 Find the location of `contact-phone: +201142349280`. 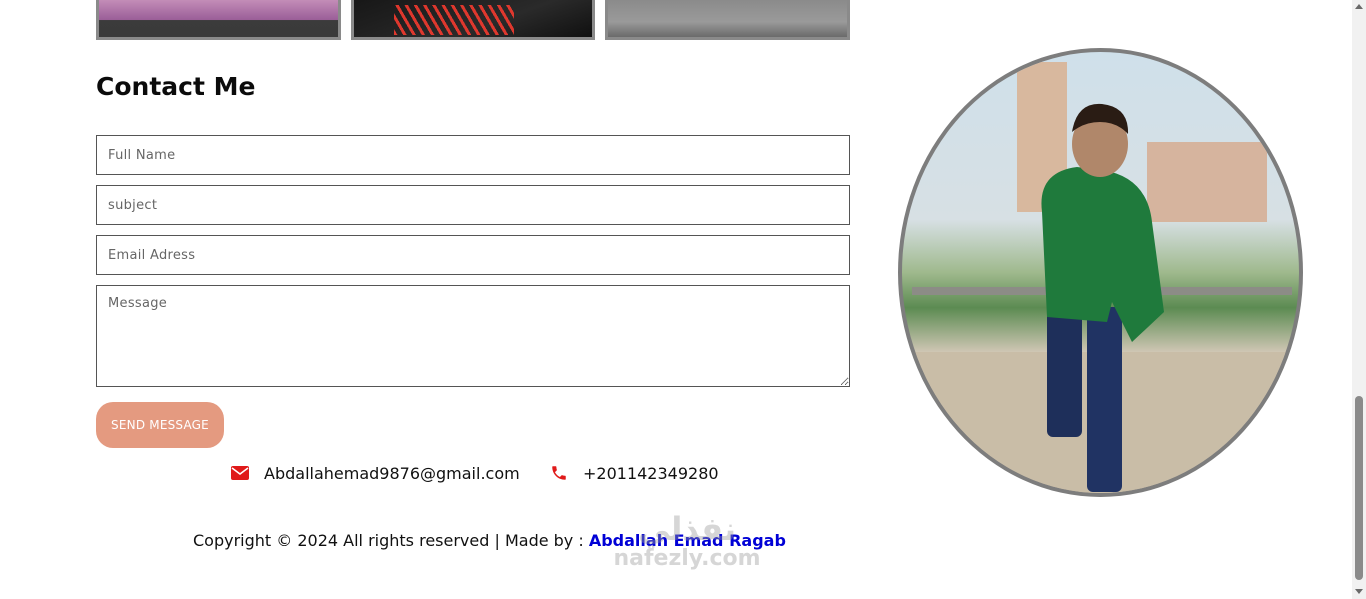

contact-phone: +201142349280 is located at coordinates (634, 473).